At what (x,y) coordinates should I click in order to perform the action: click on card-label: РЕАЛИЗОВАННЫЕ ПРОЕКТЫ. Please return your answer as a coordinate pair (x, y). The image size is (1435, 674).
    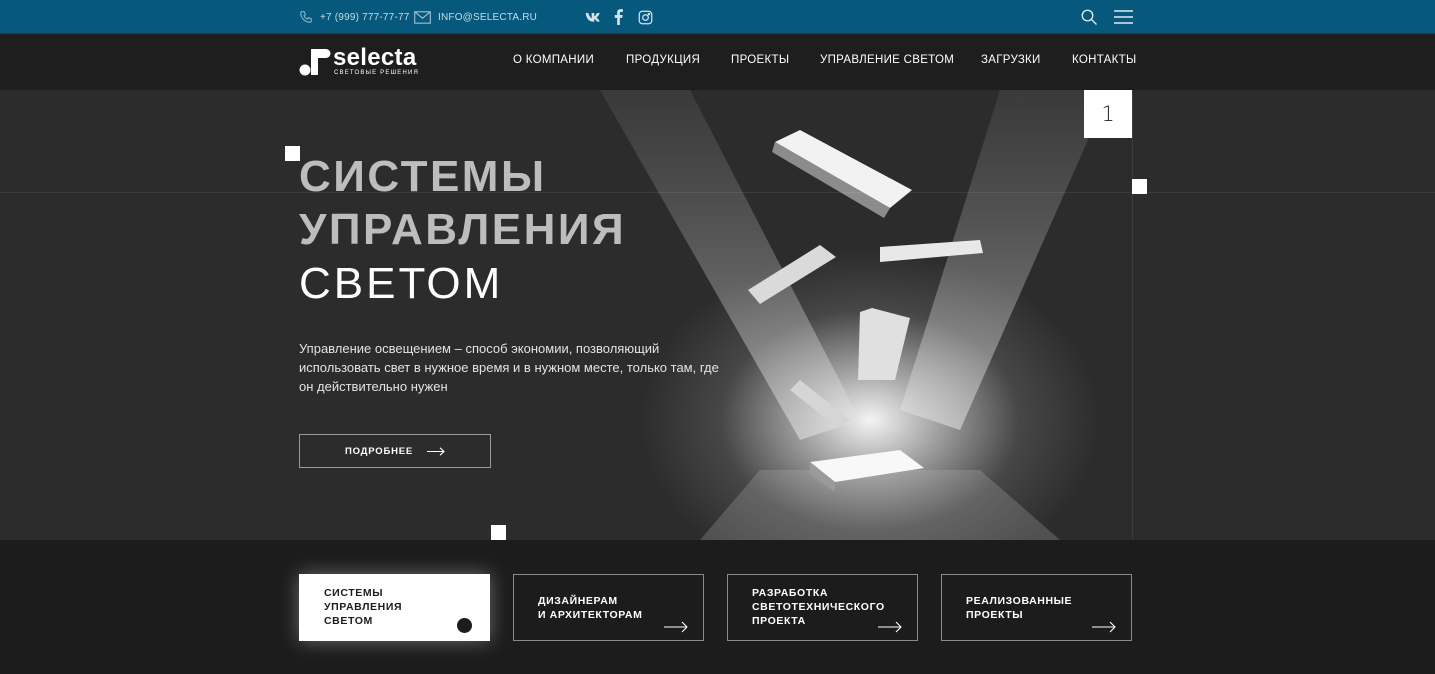
    Looking at the image, I should click on (1019, 608).